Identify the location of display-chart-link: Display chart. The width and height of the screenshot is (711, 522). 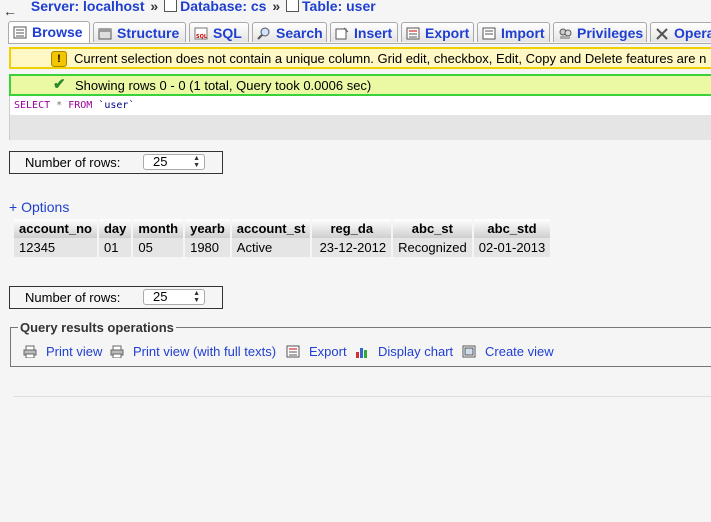
(404, 351).